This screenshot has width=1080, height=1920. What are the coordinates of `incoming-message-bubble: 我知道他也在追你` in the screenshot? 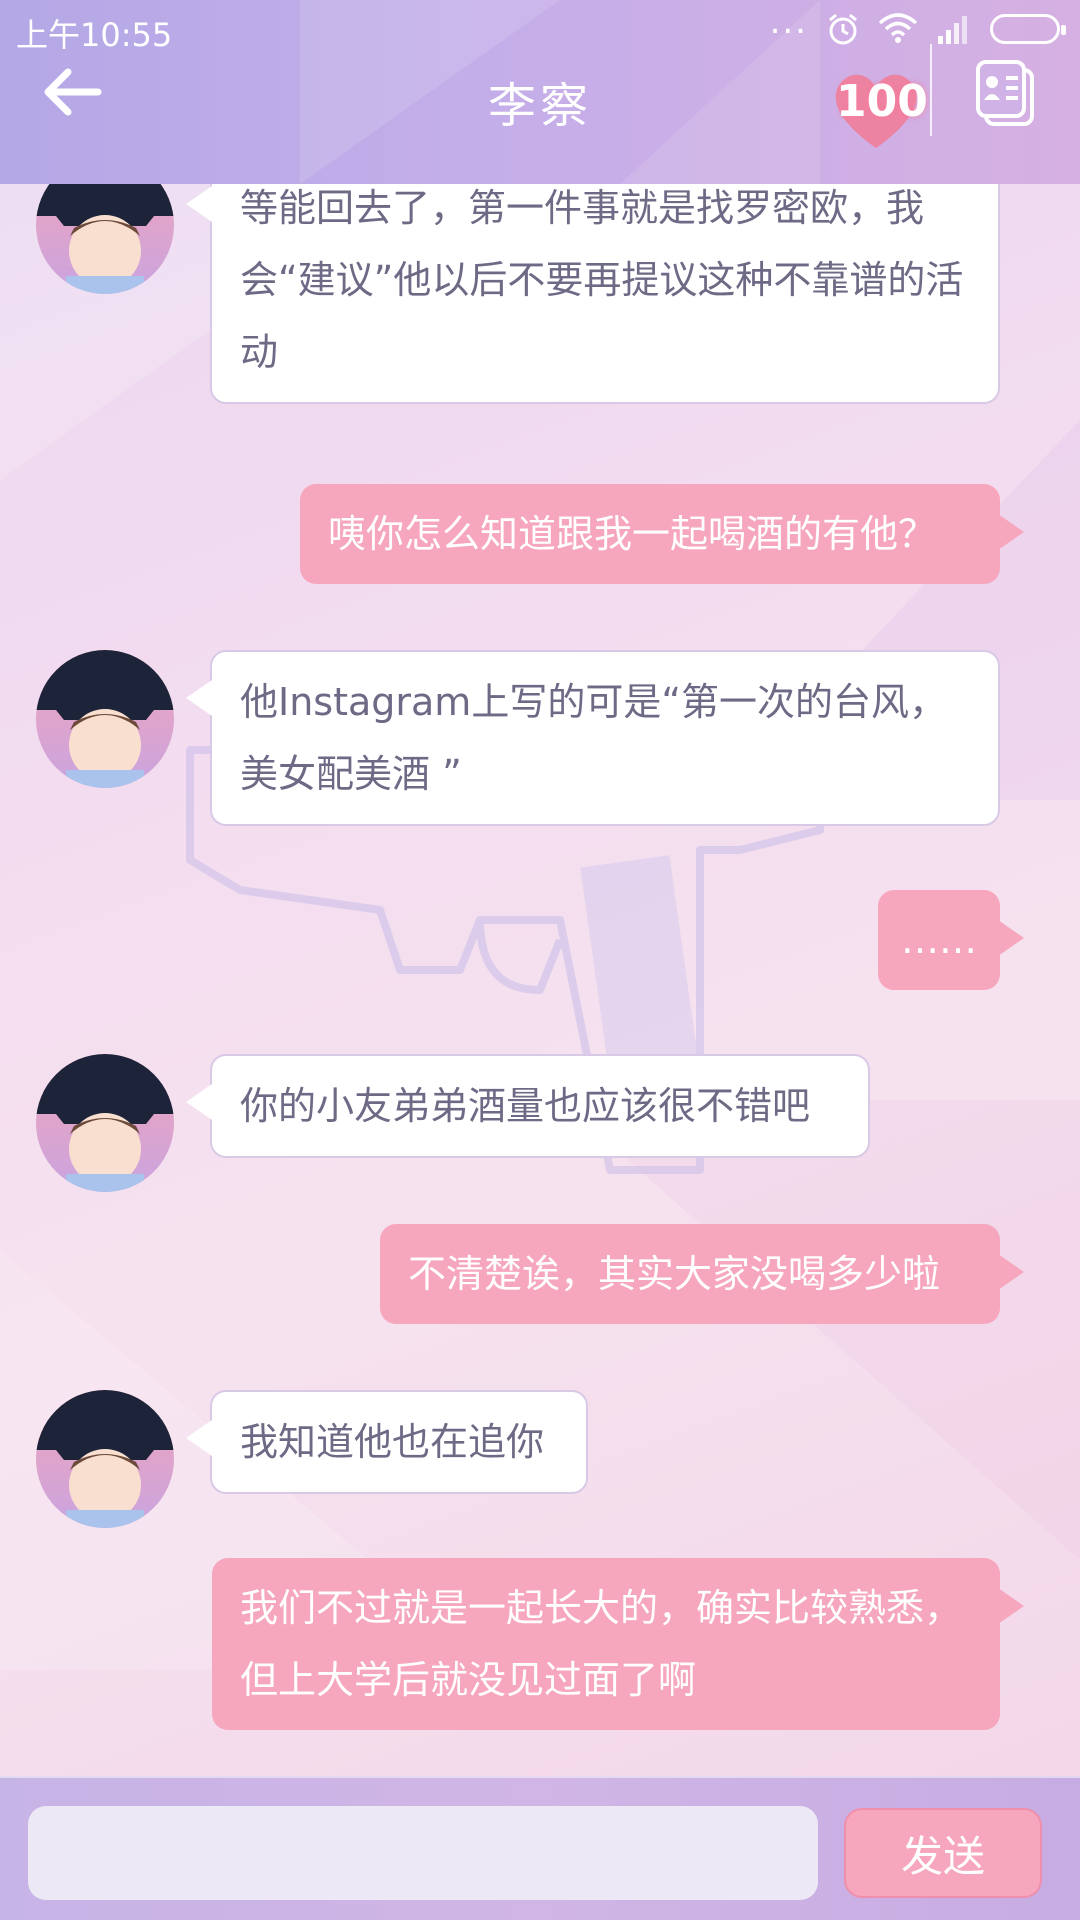 It's located at (399, 1442).